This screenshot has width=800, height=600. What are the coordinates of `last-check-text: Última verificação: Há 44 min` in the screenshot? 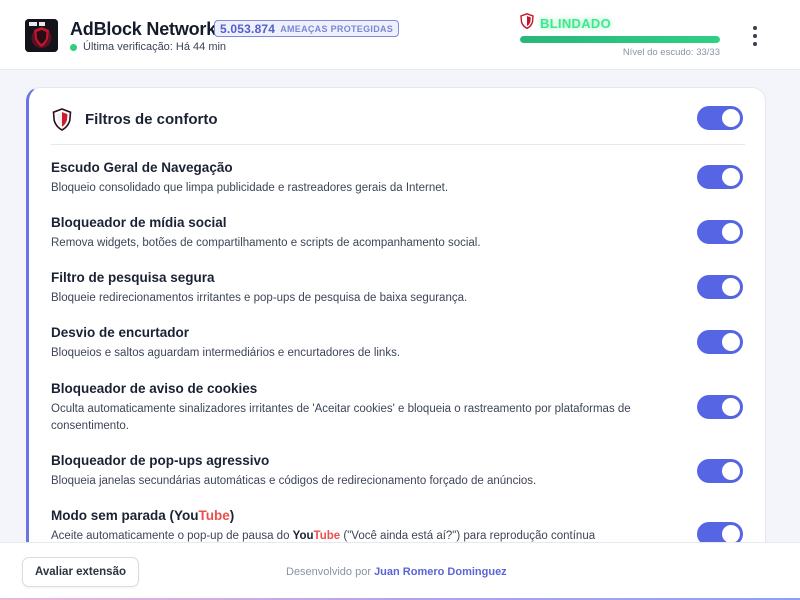 It's located at (155, 47).